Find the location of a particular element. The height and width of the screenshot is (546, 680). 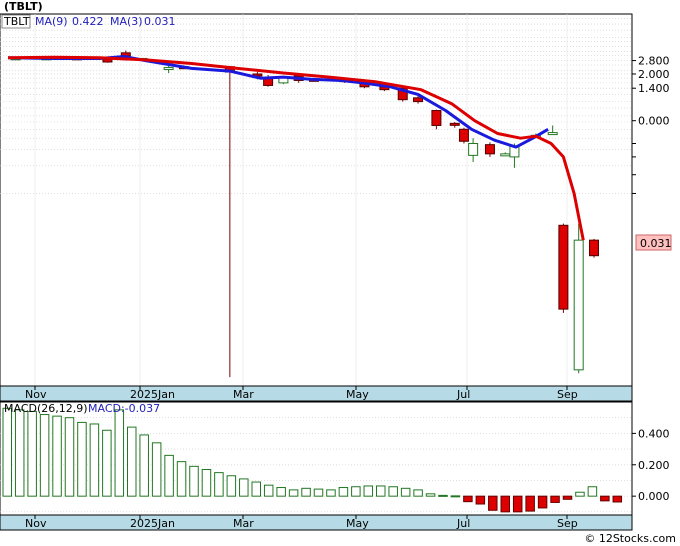

price-y-tick-label: 2.800 is located at coordinates (654, 61).